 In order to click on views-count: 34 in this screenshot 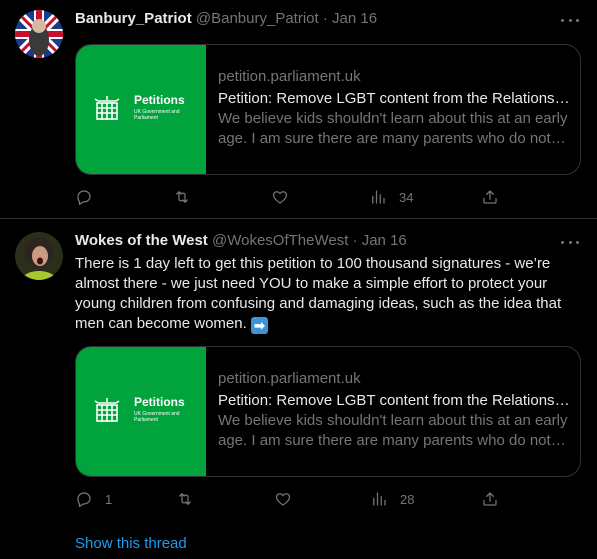, I will do `click(406, 197)`.